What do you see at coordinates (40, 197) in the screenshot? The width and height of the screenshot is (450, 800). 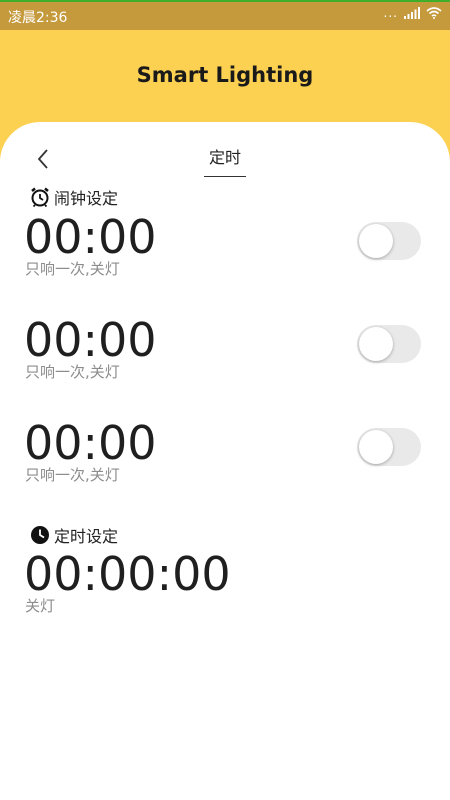 I see `alarm-clock-icon` at bounding box center [40, 197].